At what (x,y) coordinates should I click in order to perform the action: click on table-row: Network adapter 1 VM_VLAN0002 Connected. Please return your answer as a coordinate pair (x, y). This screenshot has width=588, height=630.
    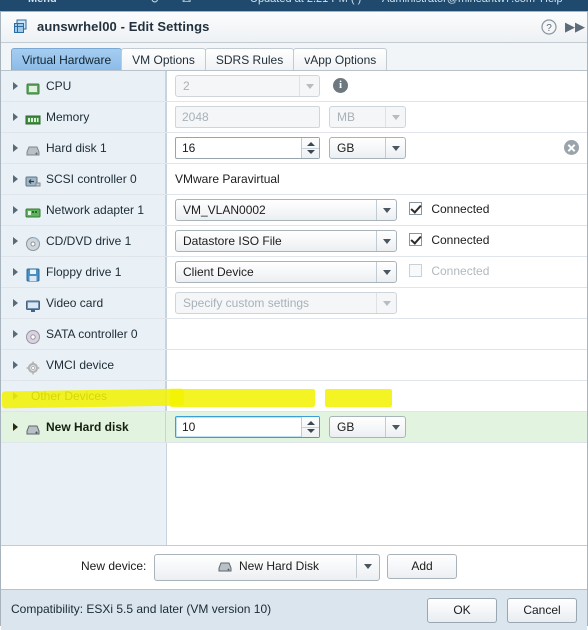
    Looking at the image, I should click on (294, 210).